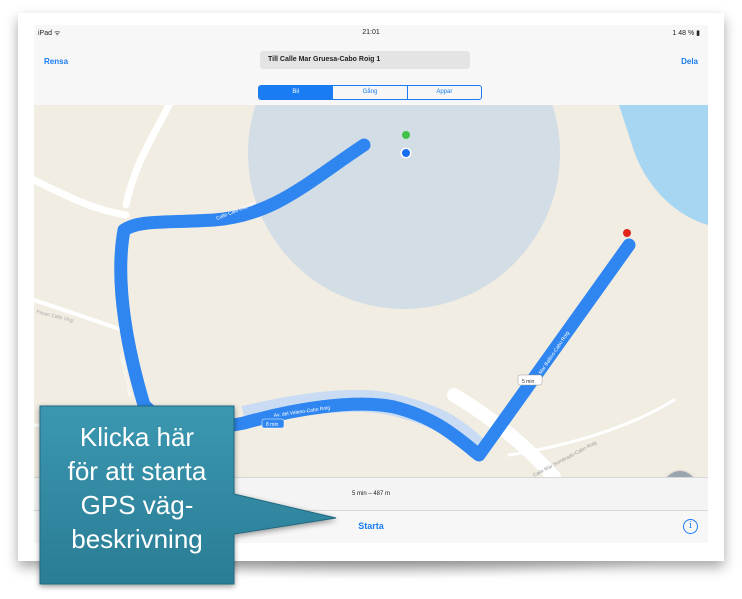 This screenshot has width=742, height=599. Describe the element at coordinates (56, 61) in the screenshot. I see `clear-button: Rensa` at that location.